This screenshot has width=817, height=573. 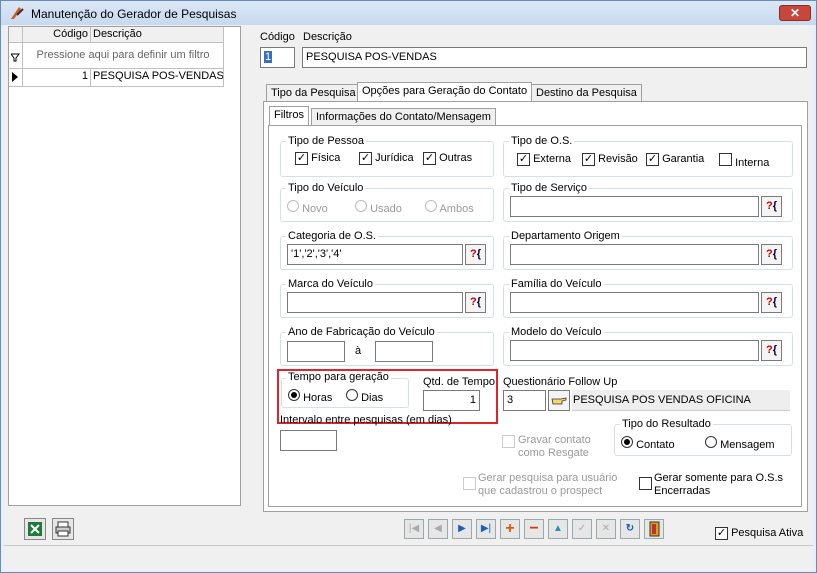 I want to click on post-button: ✓, so click(x=582, y=529).